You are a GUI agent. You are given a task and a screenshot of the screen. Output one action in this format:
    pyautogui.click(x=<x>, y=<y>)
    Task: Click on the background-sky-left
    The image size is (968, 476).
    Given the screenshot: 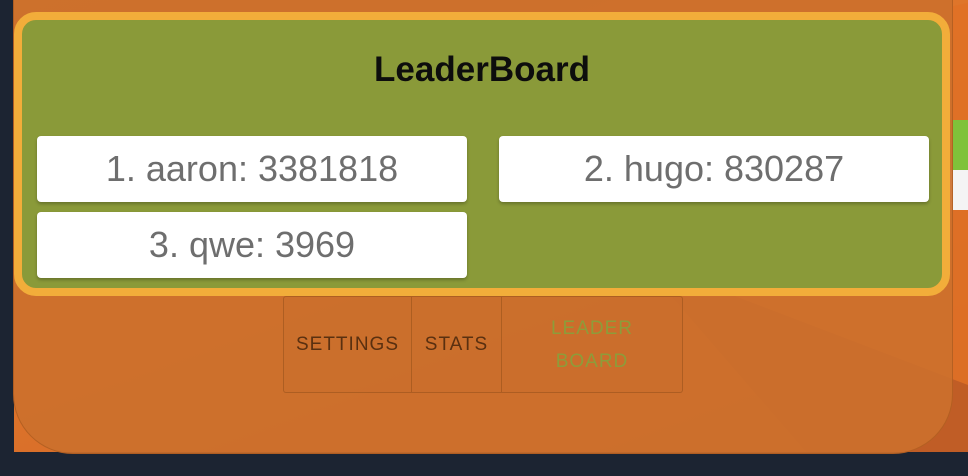 What is the action you would take?
    pyautogui.click(x=7, y=238)
    